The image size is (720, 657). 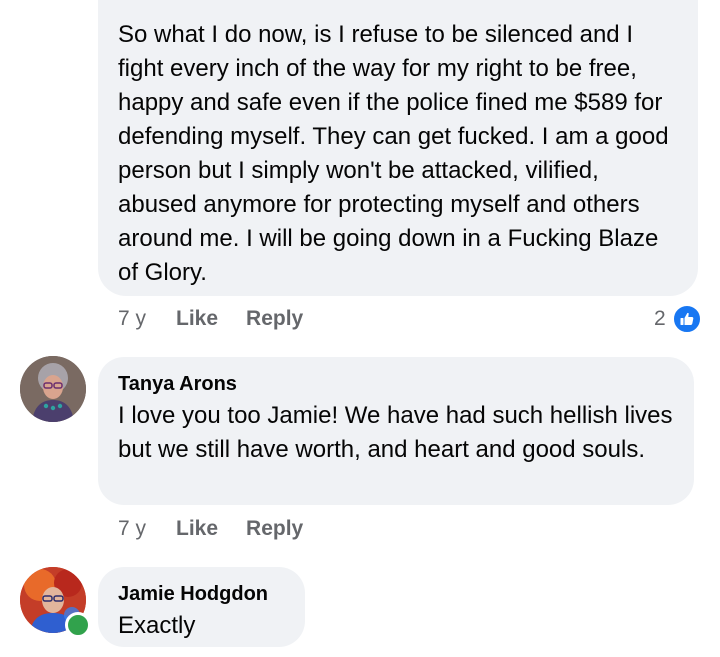 What do you see at coordinates (157, 625) in the screenshot?
I see `comment-text: Exactly` at bounding box center [157, 625].